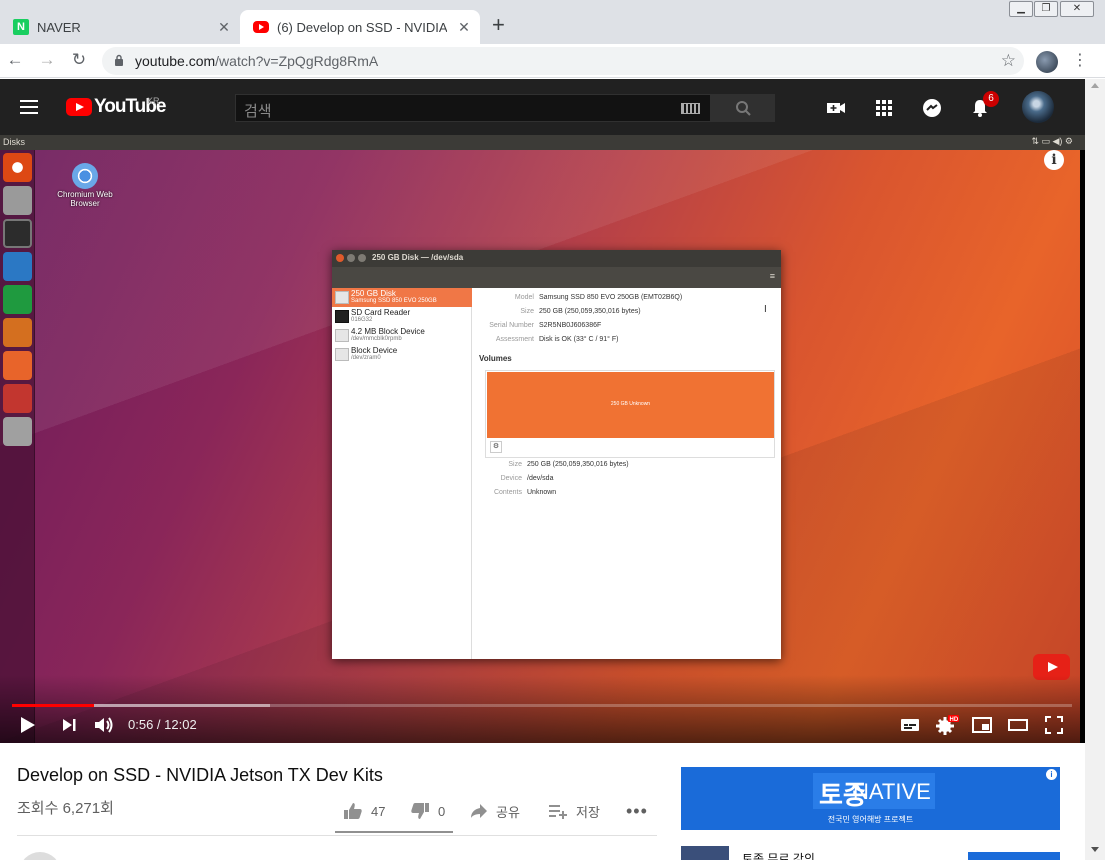  Describe the element at coordinates (340, 258) in the screenshot. I see `window-close-dot` at that location.